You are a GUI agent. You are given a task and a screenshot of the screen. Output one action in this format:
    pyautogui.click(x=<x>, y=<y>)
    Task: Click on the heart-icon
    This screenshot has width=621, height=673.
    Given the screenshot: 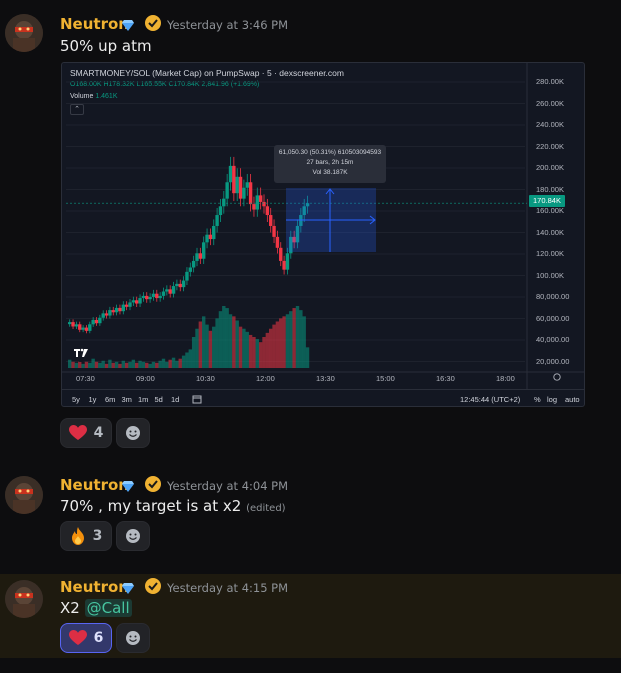 What is the action you would take?
    pyautogui.click(x=77, y=637)
    